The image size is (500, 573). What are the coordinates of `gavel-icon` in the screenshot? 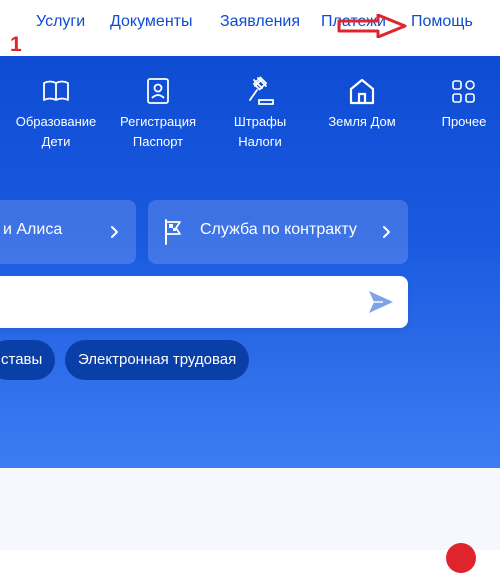 It's located at (261, 90).